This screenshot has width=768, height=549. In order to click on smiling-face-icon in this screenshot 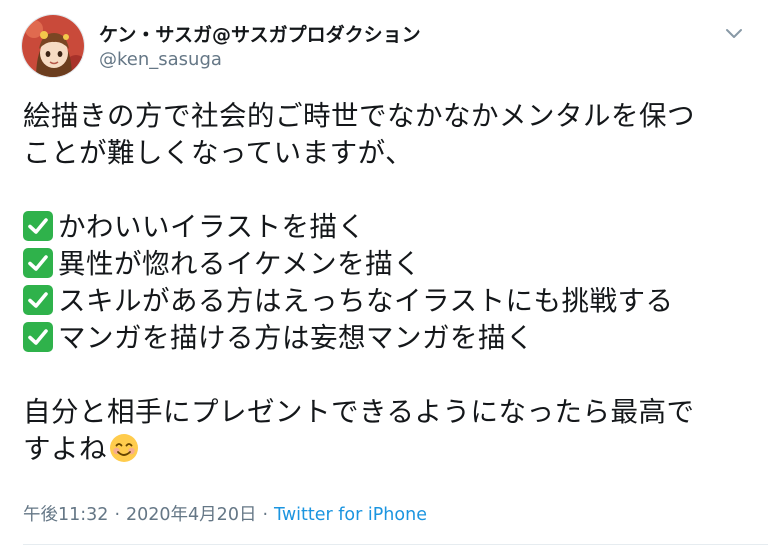, I will do `click(124, 448)`.